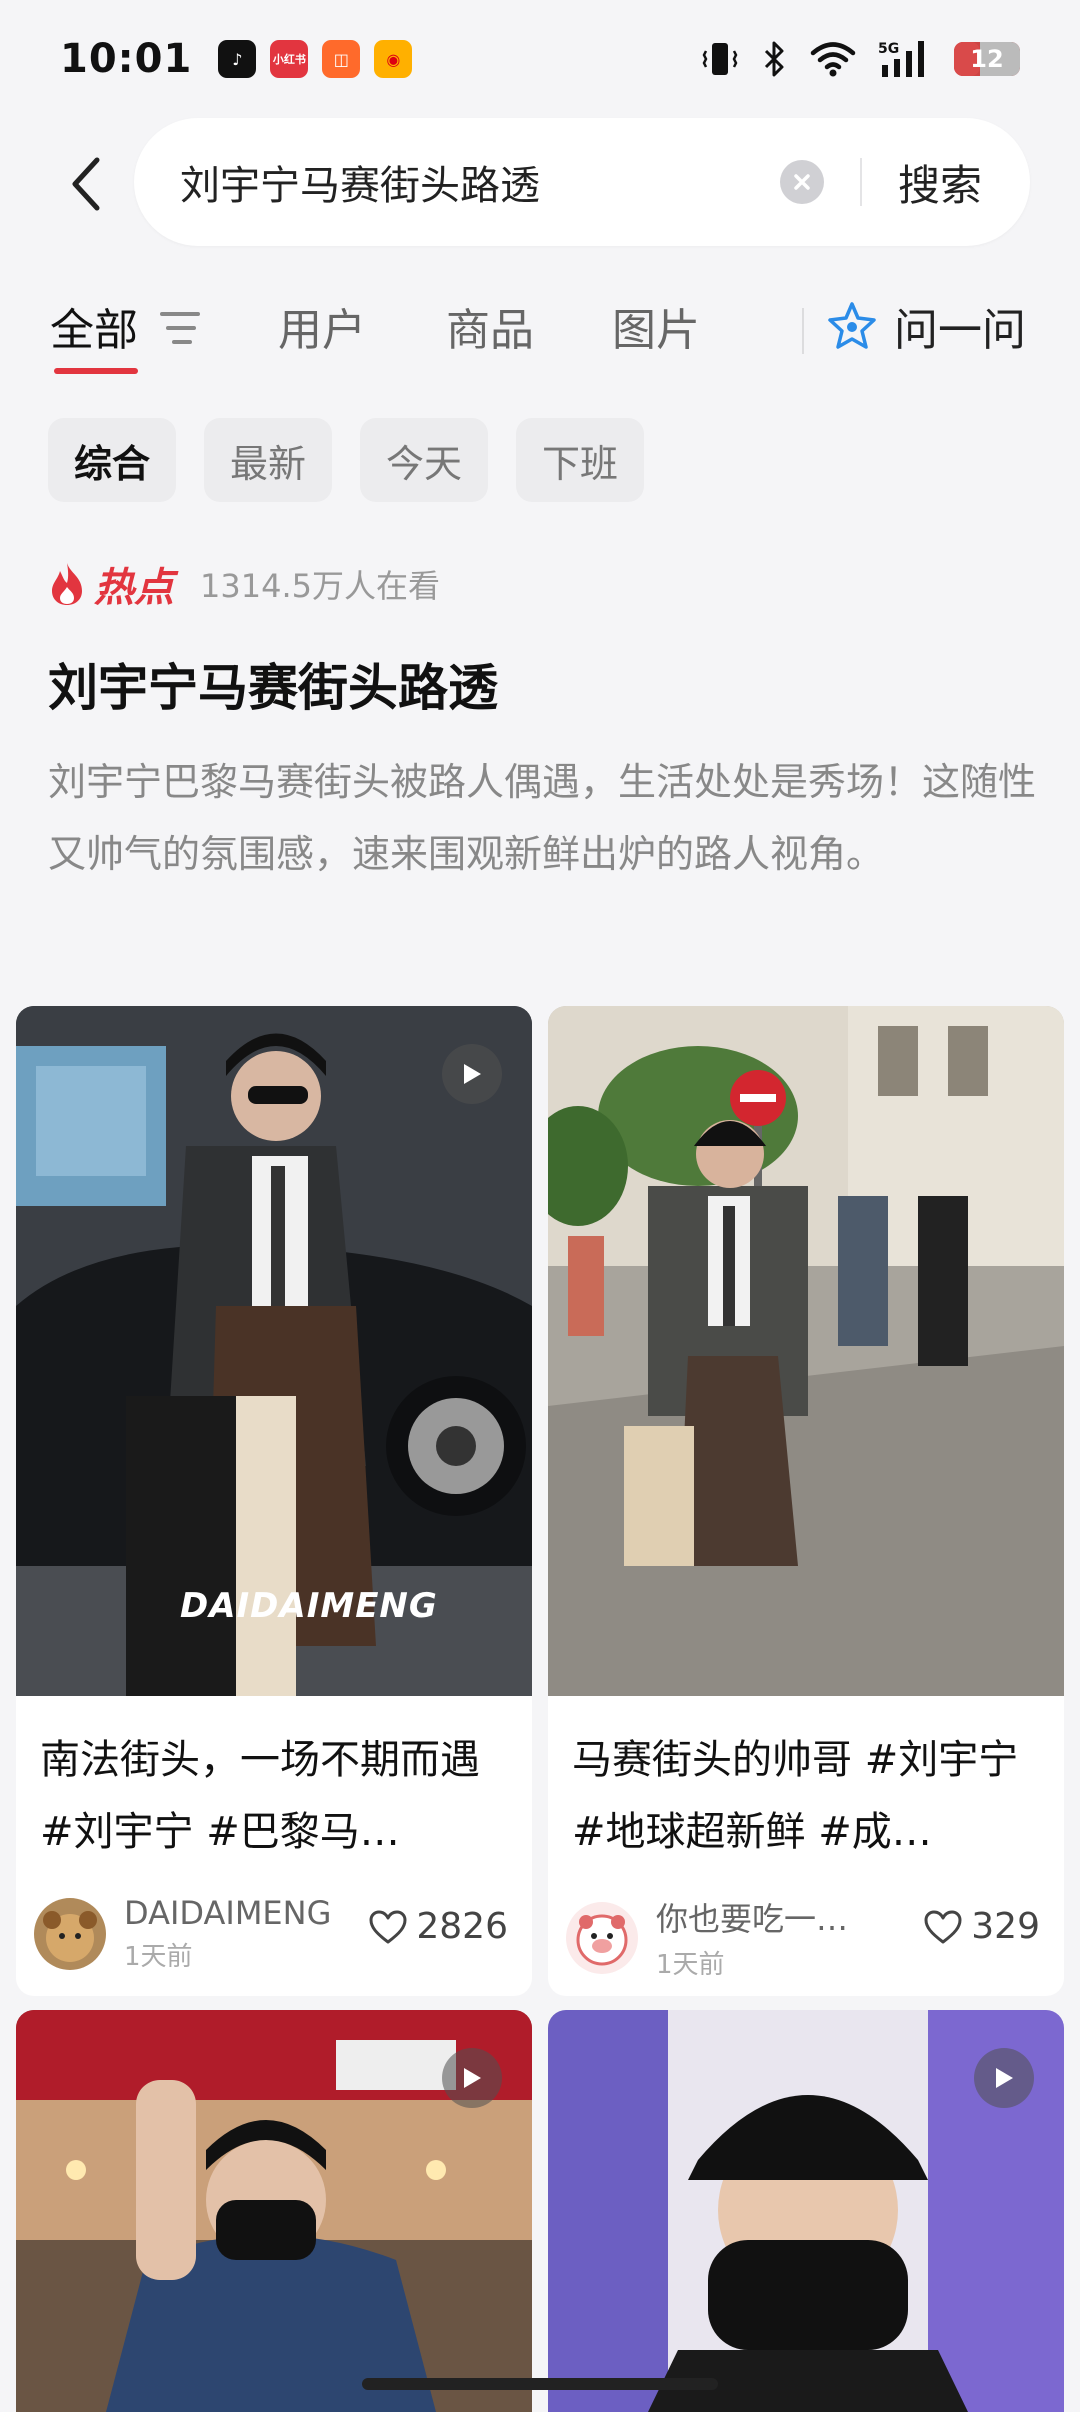 The height and width of the screenshot is (2412, 1080). I want to click on cellular-signal-icon: 5G, so click(901, 59).